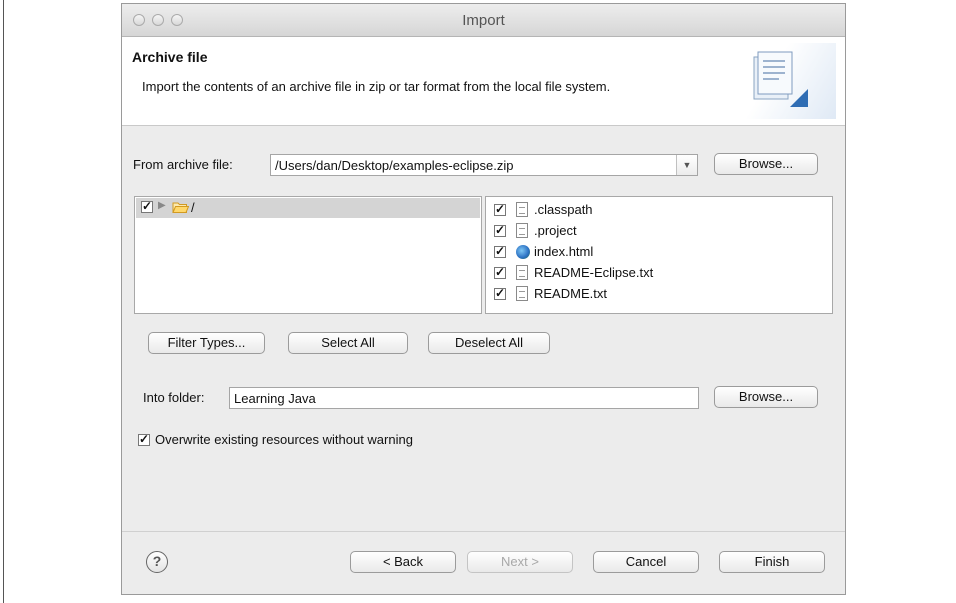  I want to click on back-button: < Back, so click(403, 562).